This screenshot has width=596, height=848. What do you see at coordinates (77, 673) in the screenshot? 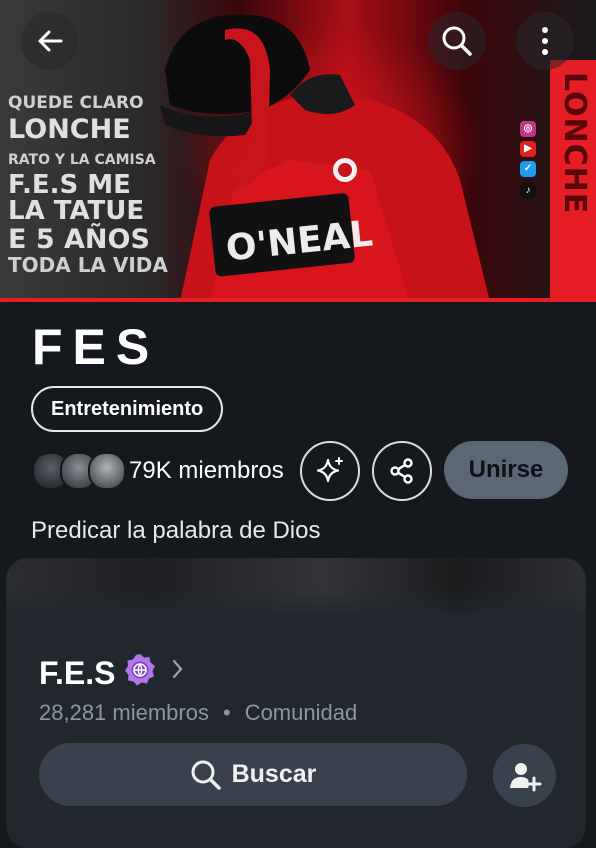
I see `sub-community-name: F.E.S` at bounding box center [77, 673].